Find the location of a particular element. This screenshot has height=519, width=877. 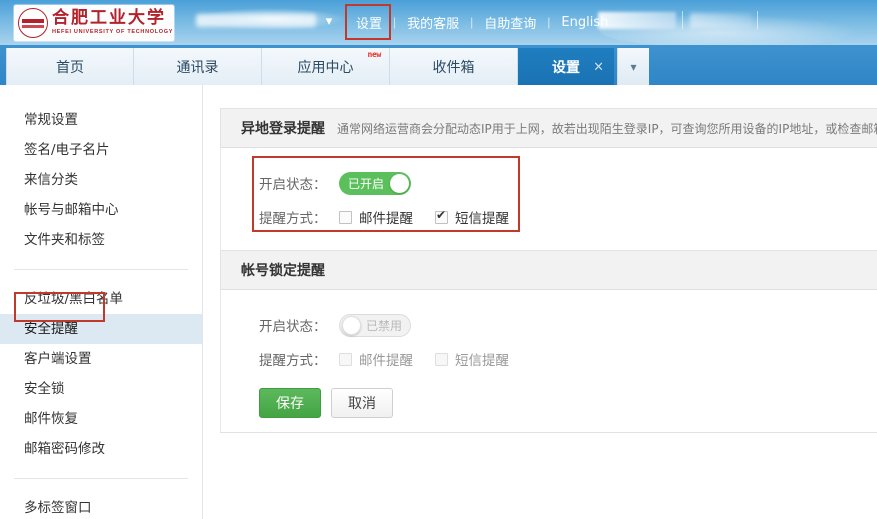

university-seal-icon is located at coordinates (33, 23).